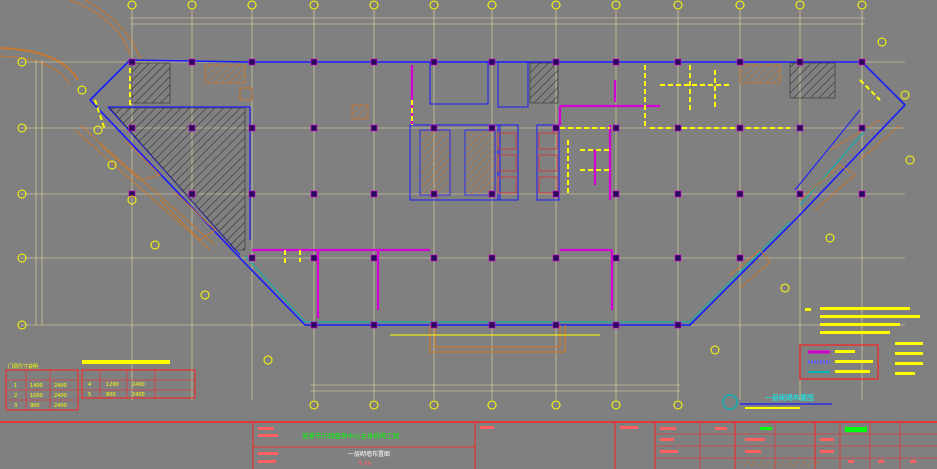 Image resolution: width=937 pixels, height=469 pixels. I want to click on door-row-id: 4, so click(89, 385).